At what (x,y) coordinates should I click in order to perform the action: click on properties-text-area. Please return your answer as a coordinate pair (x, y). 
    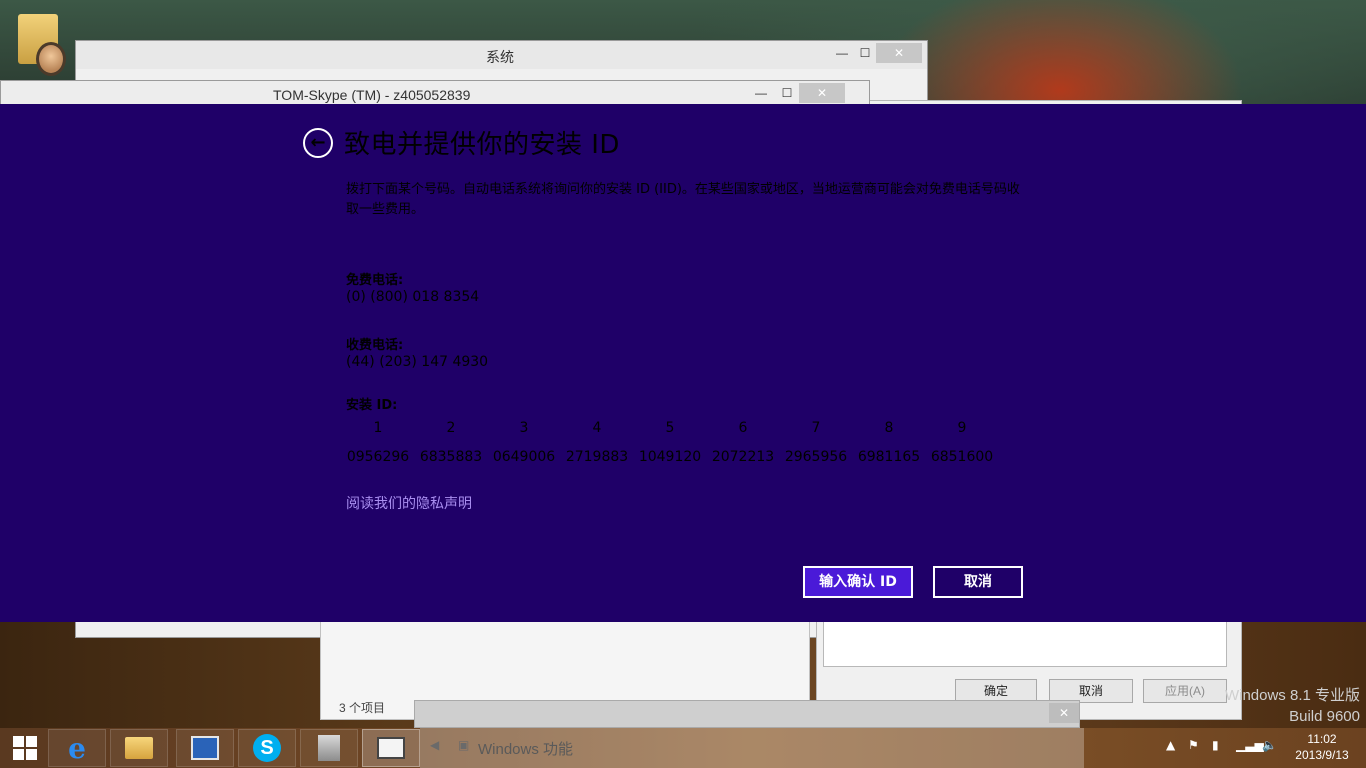
    Looking at the image, I should click on (1025, 644).